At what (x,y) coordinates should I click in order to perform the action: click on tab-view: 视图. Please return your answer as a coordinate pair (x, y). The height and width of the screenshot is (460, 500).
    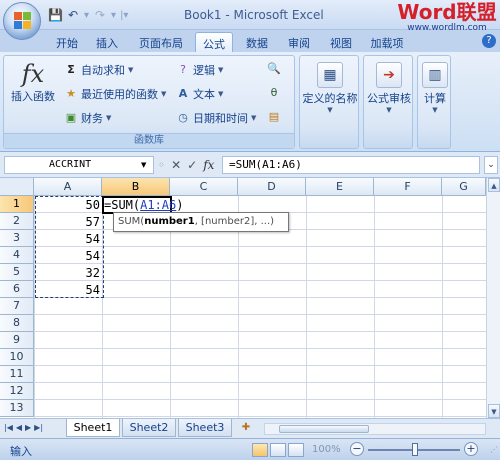
    Looking at the image, I should click on (341, 42).